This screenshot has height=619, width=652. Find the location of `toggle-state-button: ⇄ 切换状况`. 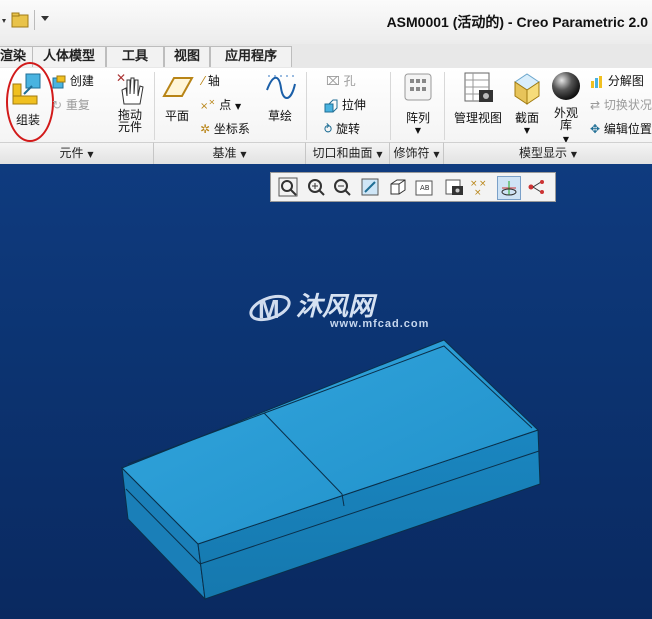

toggle-state-button: ⇄ 切换状况 is located at coordinates (621, 104).